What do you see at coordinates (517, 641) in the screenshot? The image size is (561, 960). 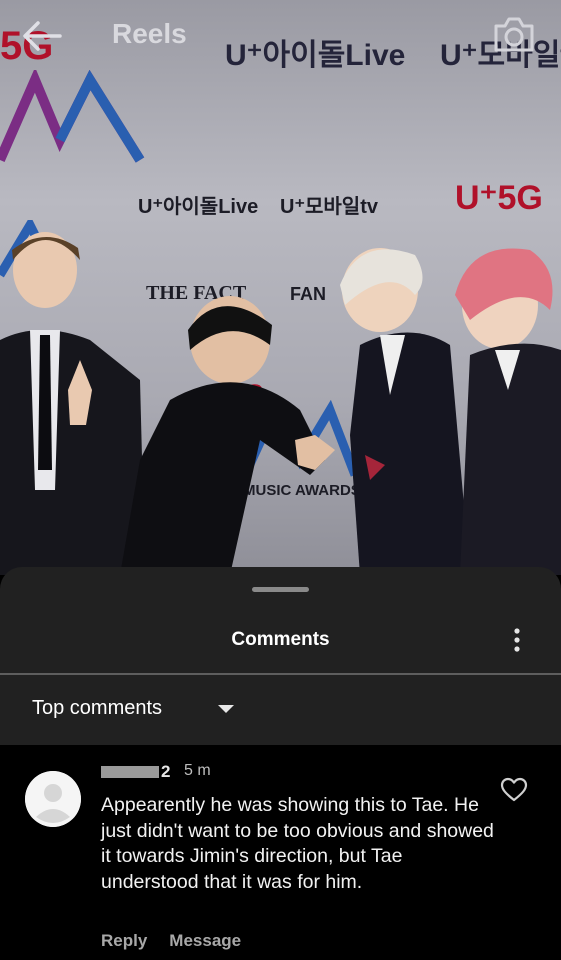 I see `more-vertical-icon` at bounding box center [517, 641].